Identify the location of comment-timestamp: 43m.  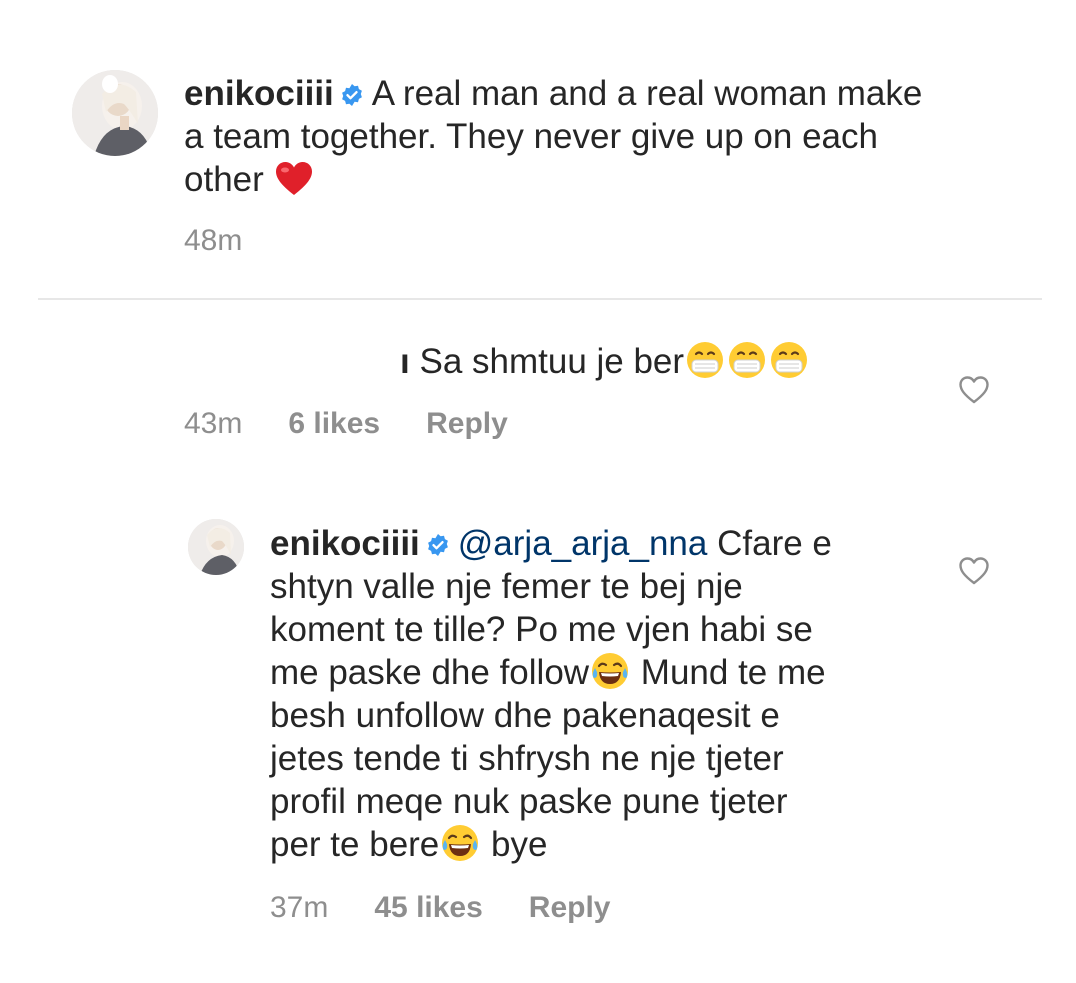
(213, 423).